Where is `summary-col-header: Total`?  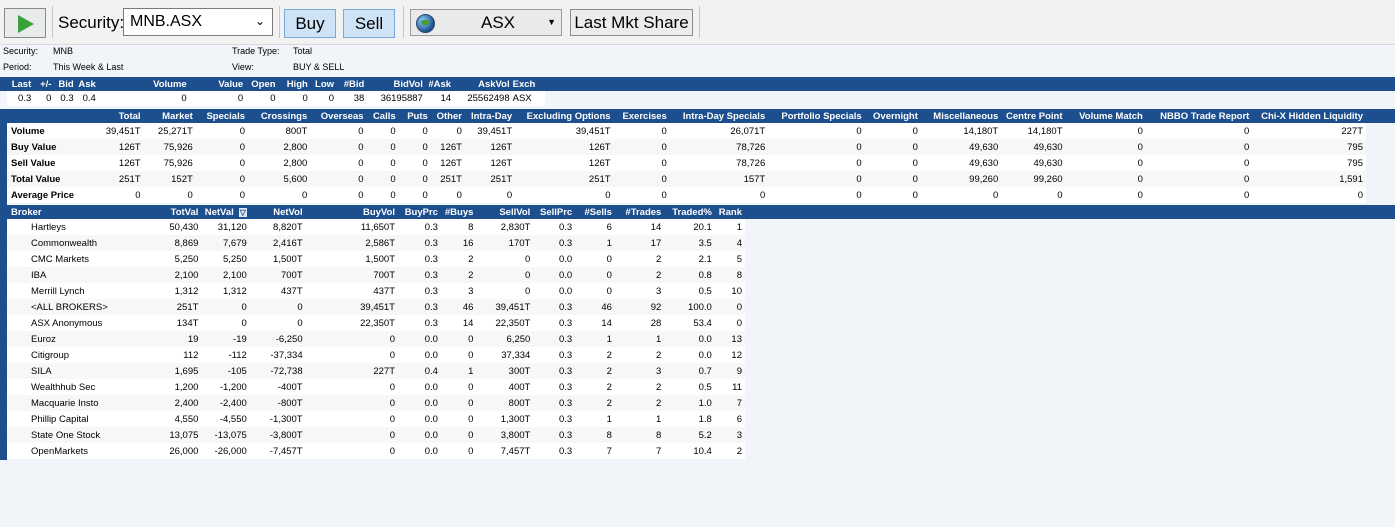
summary-col-header: Total is located at coordinates (117, 116).